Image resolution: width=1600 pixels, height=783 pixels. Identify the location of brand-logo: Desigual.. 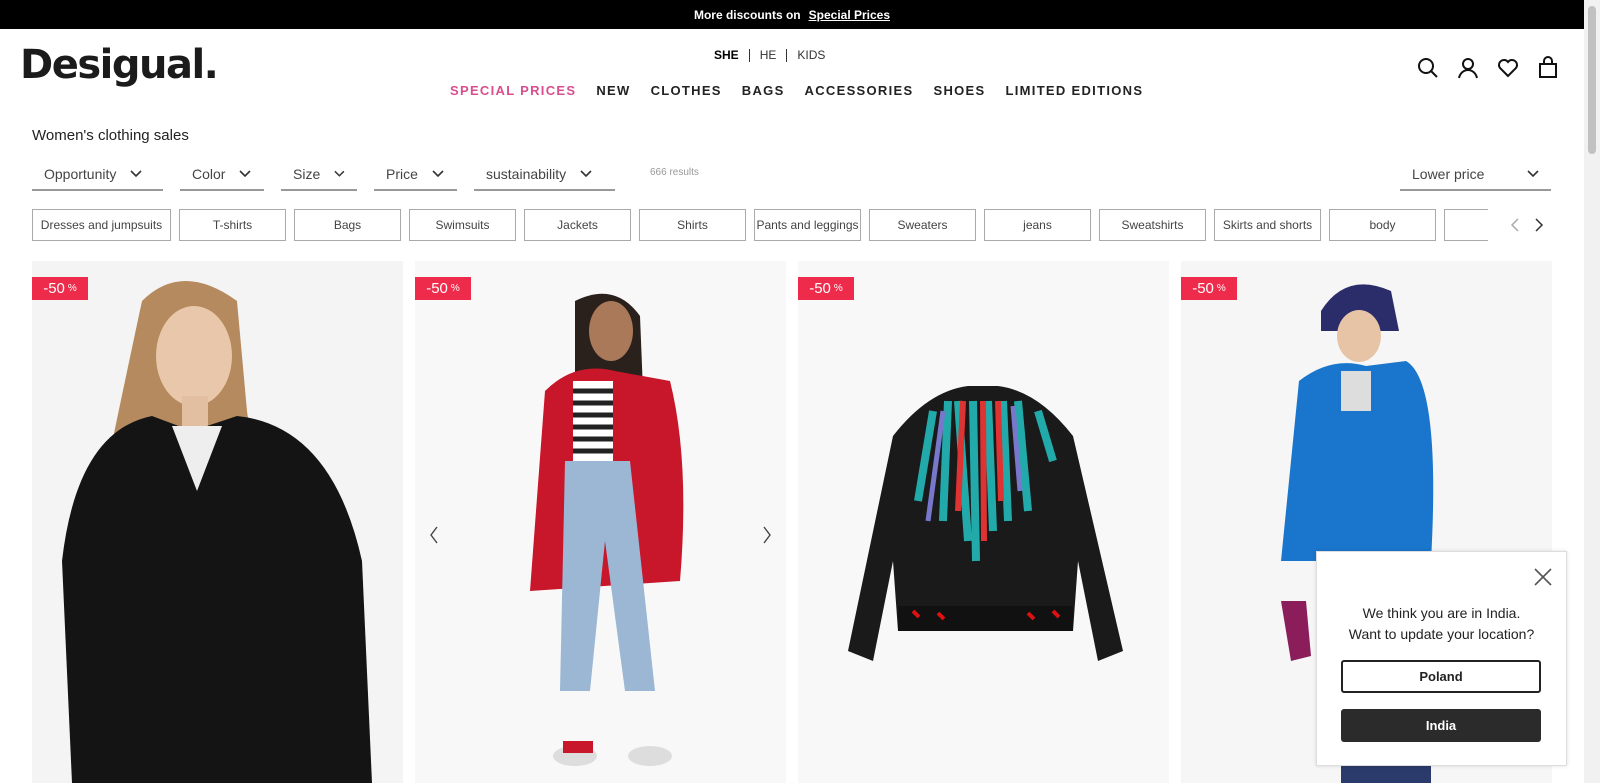
(119, 65).